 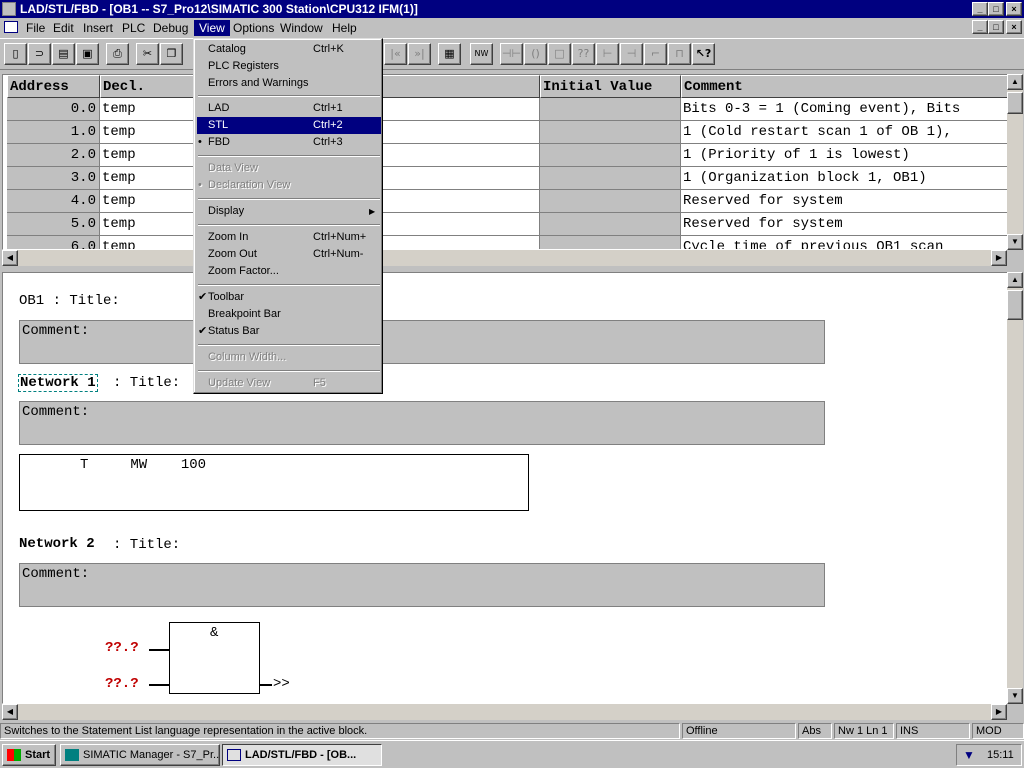 What do you see at coordinates (274, 482) in the screenshot?
I see `network-1-stl-box: T MW 100` at bounding box center [274, 482].